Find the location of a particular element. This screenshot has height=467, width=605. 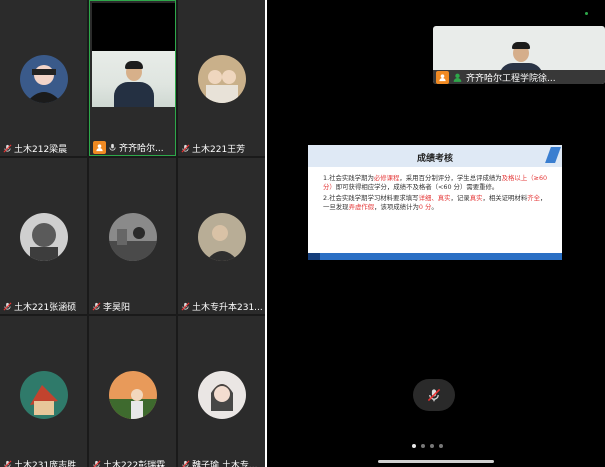

participant-tile: 土木231庞志胜 is located at coordinates (43, 391).